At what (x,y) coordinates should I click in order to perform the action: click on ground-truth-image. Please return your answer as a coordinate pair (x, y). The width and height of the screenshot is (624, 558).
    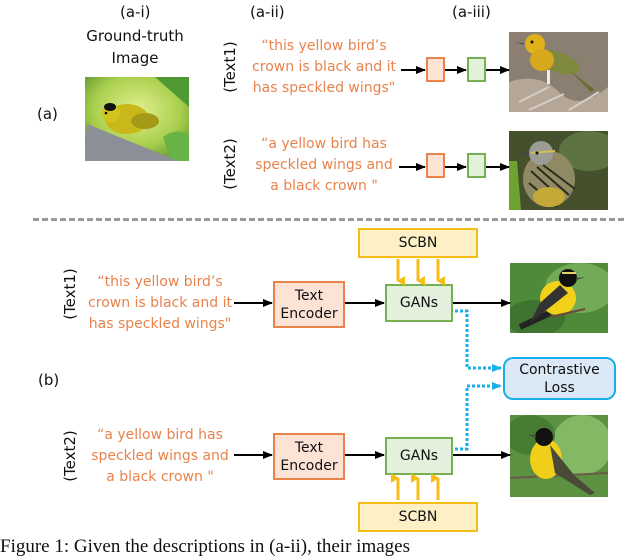
    Looking at the image, I should click on (137, 119).